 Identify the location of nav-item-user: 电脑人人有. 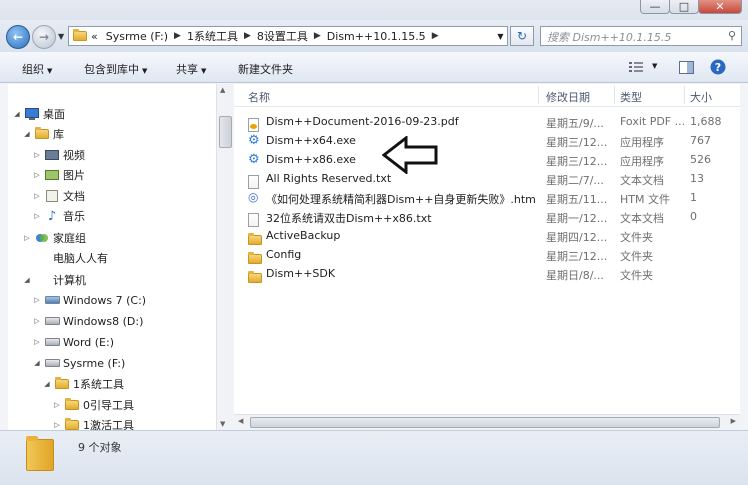
(65, 258).